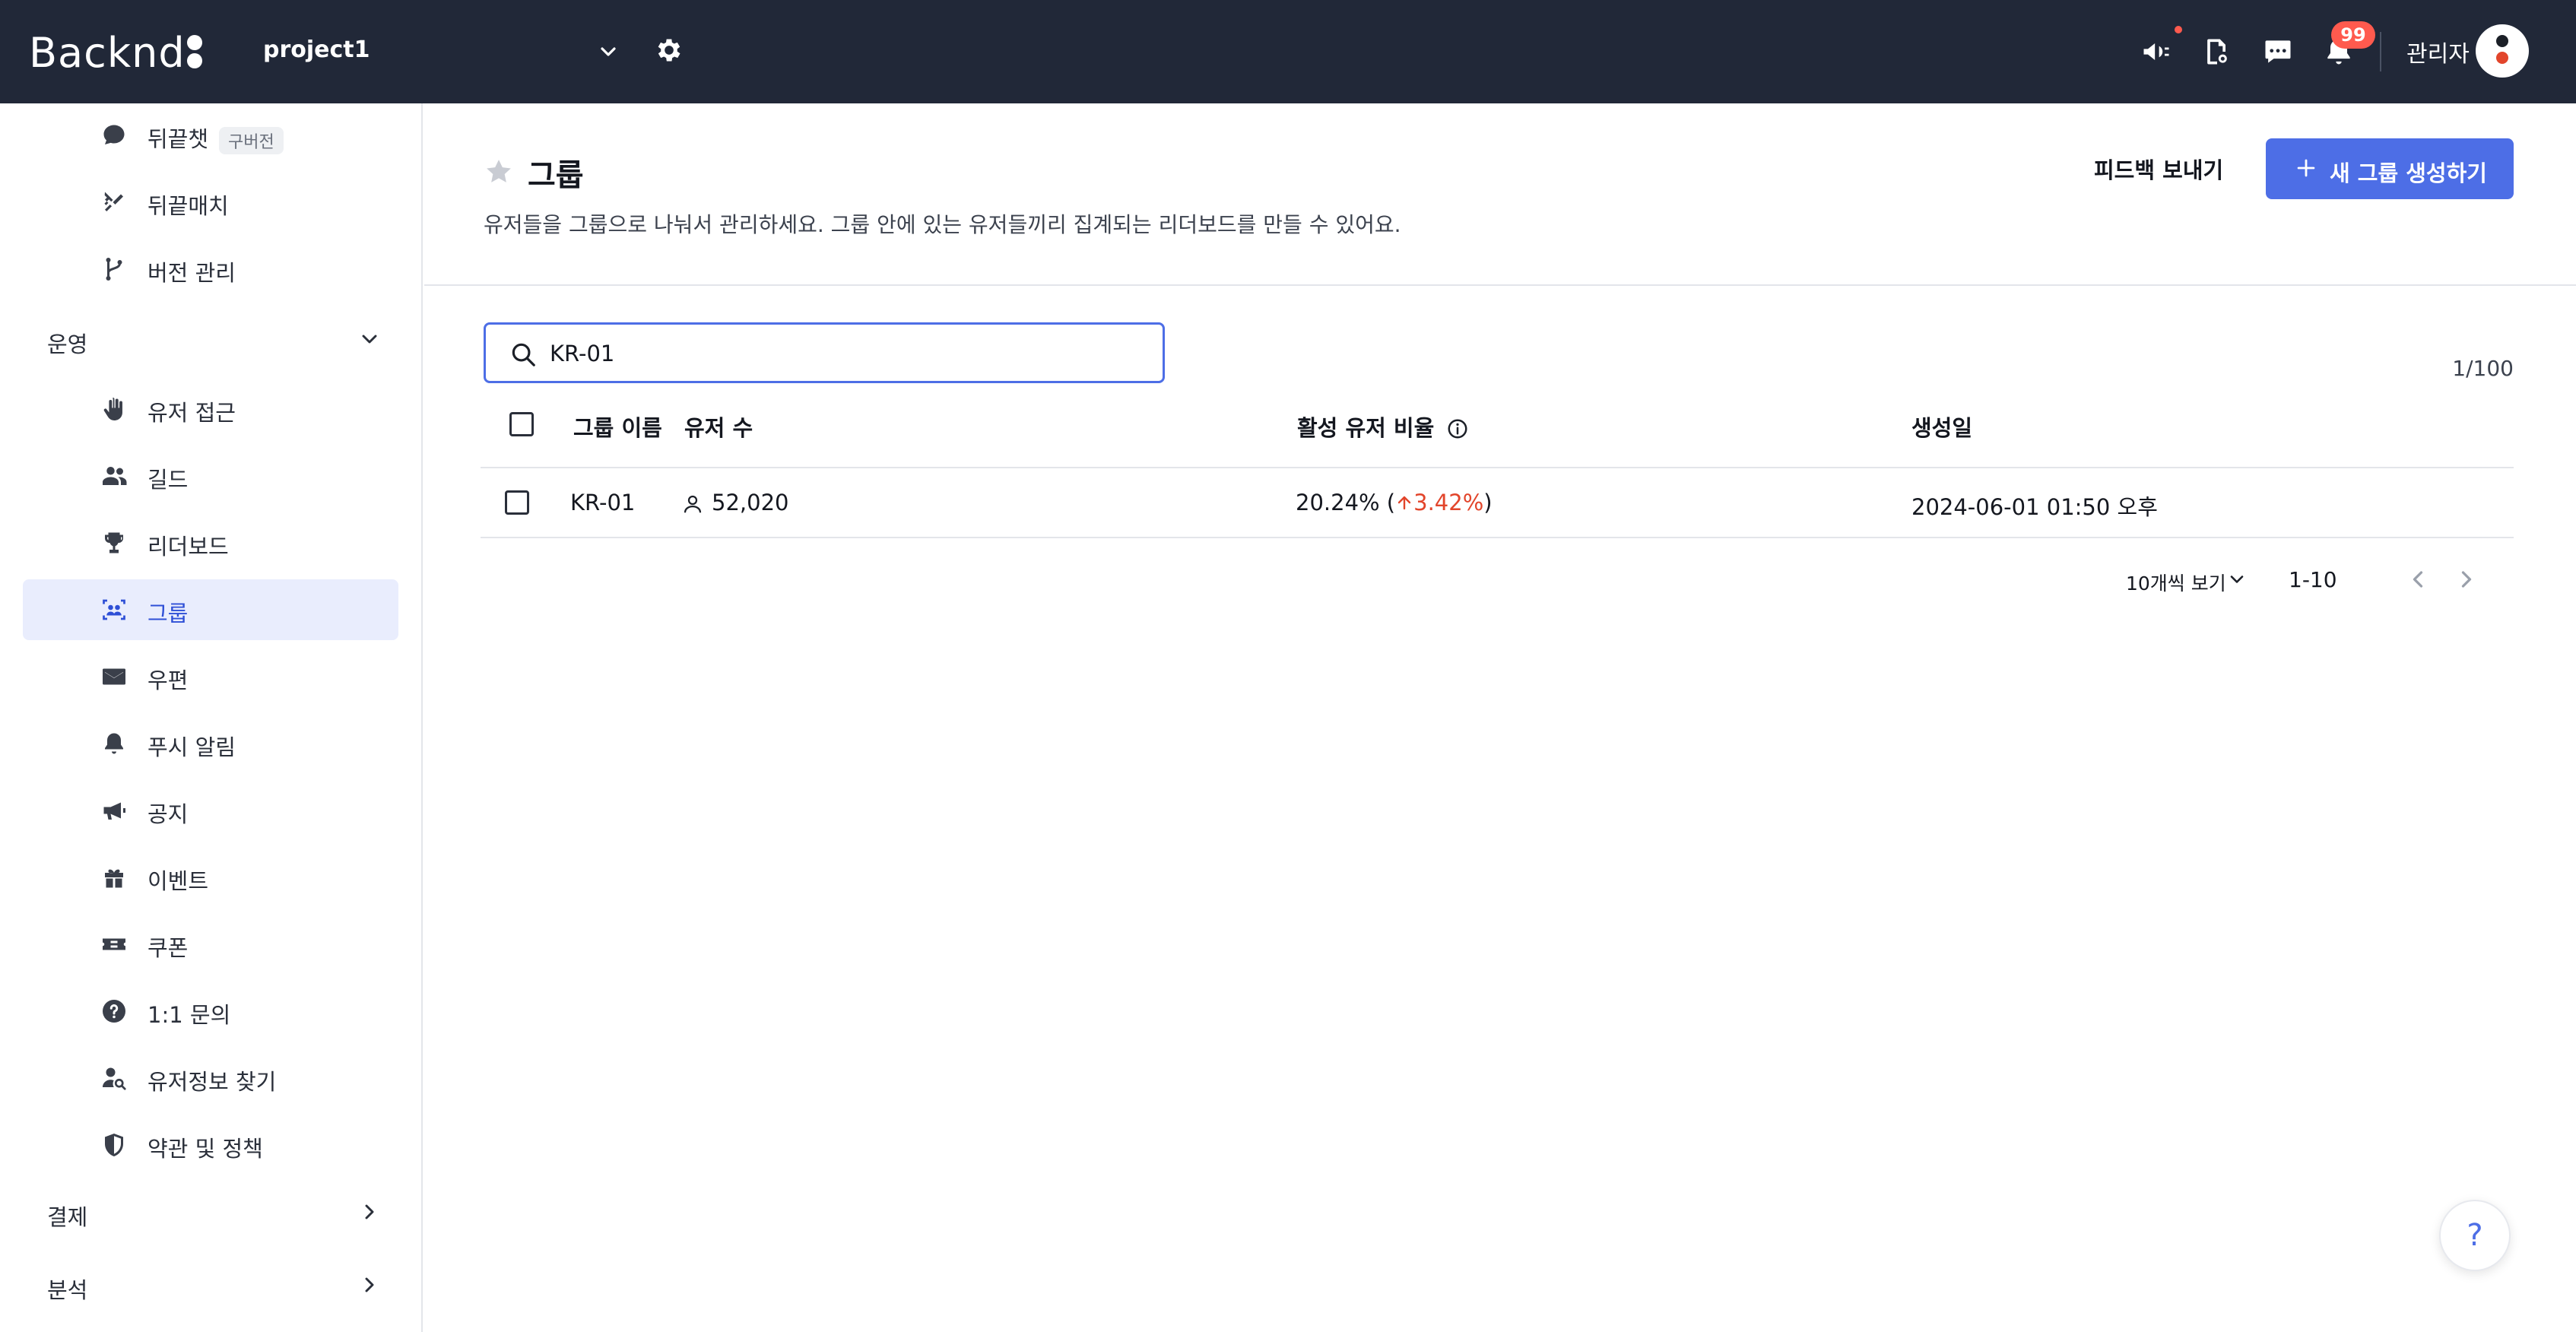 This screenshot has width=2576, height=1332. What do you see at coordinates (215, 1285) in the screenshot?
I see `sidebar-section-analytics: 분석` at bounding box center [215, 1285].